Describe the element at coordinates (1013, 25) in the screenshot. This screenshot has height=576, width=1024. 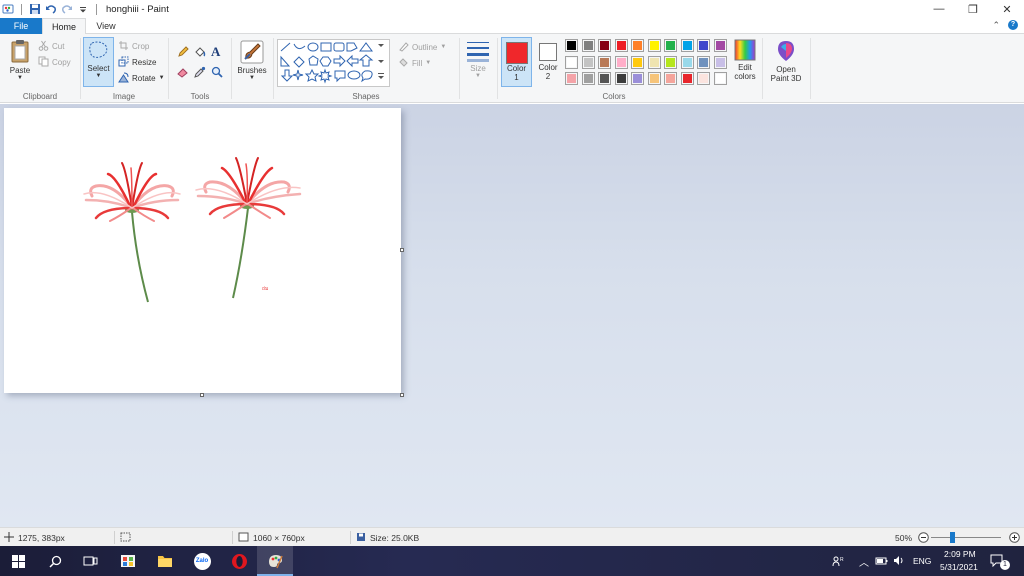
I see `help-icon: ?` at that location.